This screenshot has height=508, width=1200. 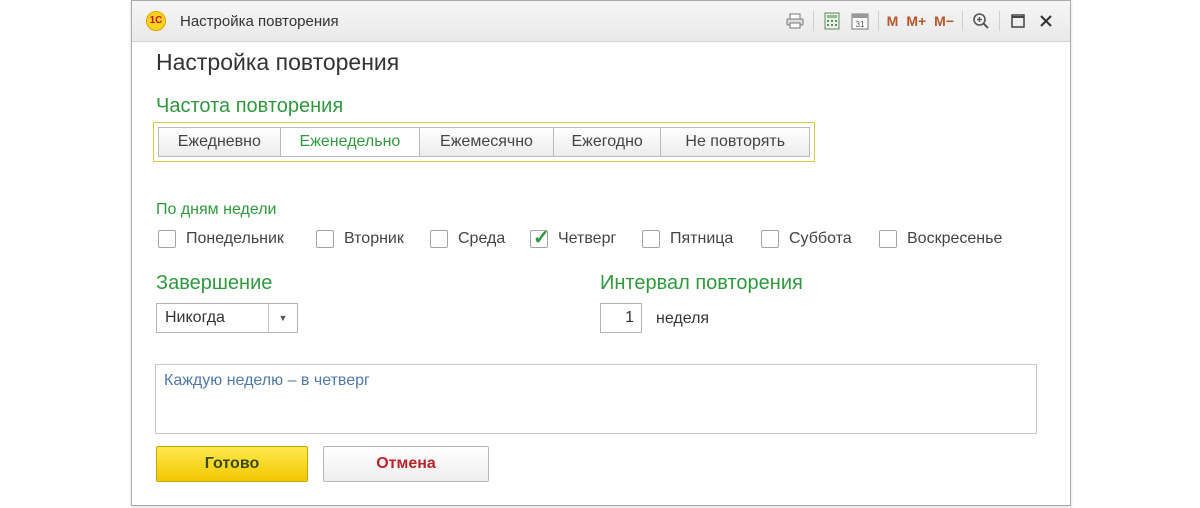 I want to click on weekday-wednesday: Среда, so click(x=467, y=239).